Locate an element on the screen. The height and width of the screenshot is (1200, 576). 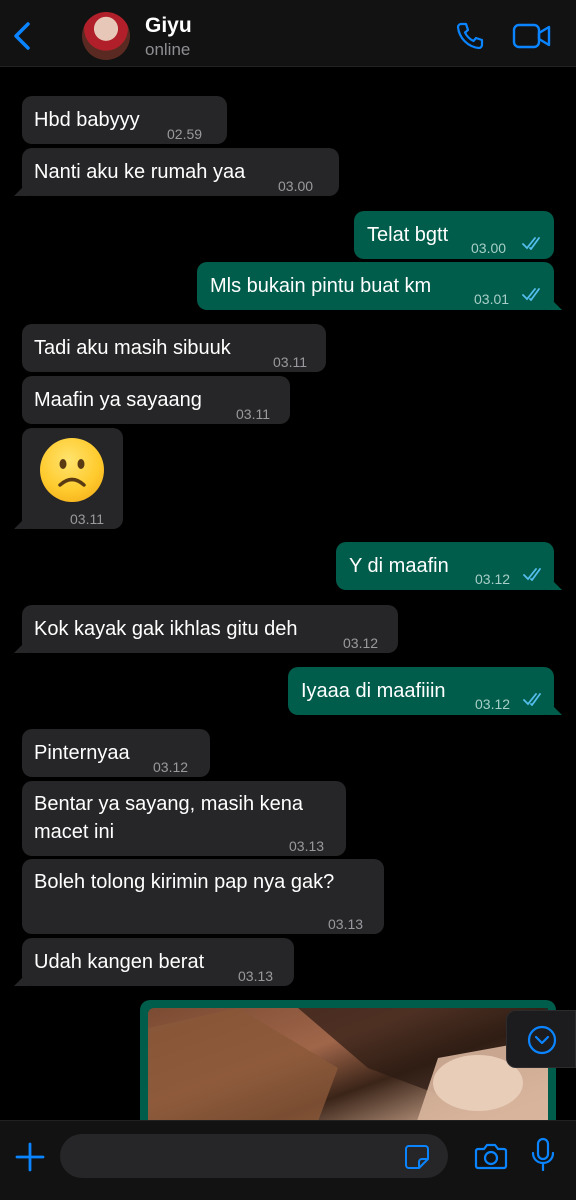
chevron-left-icon is located at coordinates (22, 36).